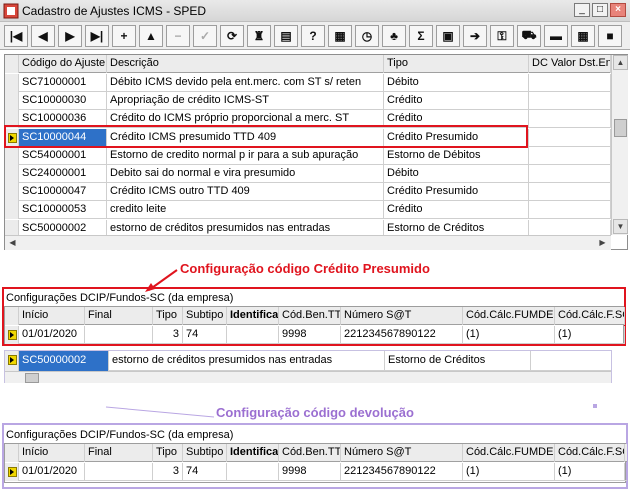 The height and width of the screenshot is (493, 630). Describe the element at coordinates (456, 155) in the screenshot. I see `cell-tipo: Estorno de Débitos` at that location.